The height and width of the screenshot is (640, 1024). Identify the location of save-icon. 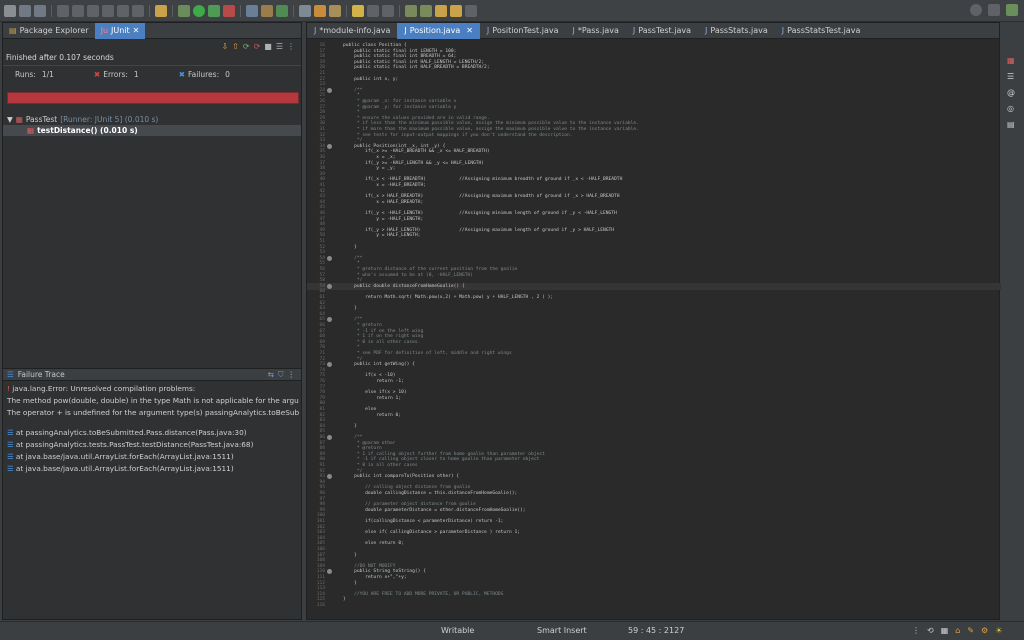
(25, 10).